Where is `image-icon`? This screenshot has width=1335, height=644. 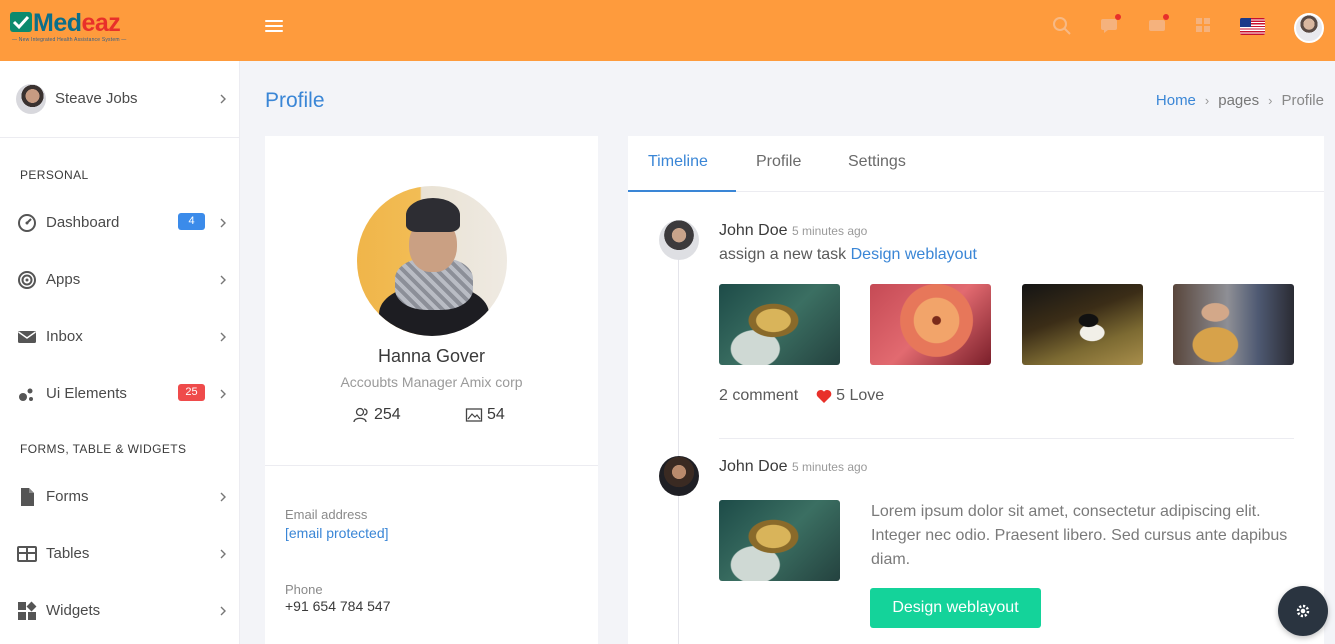
image-icon is located at coordinates (474, 415).